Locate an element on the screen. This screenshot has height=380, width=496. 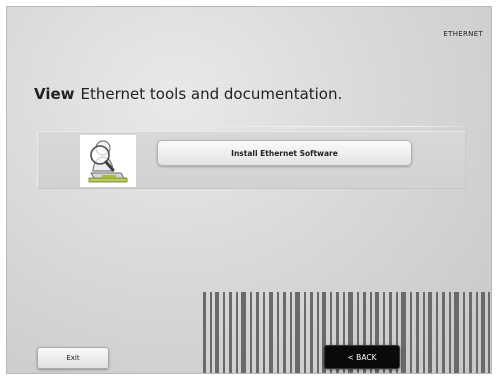
section-tag: ETHERNET is located at coordinates (463, 34).